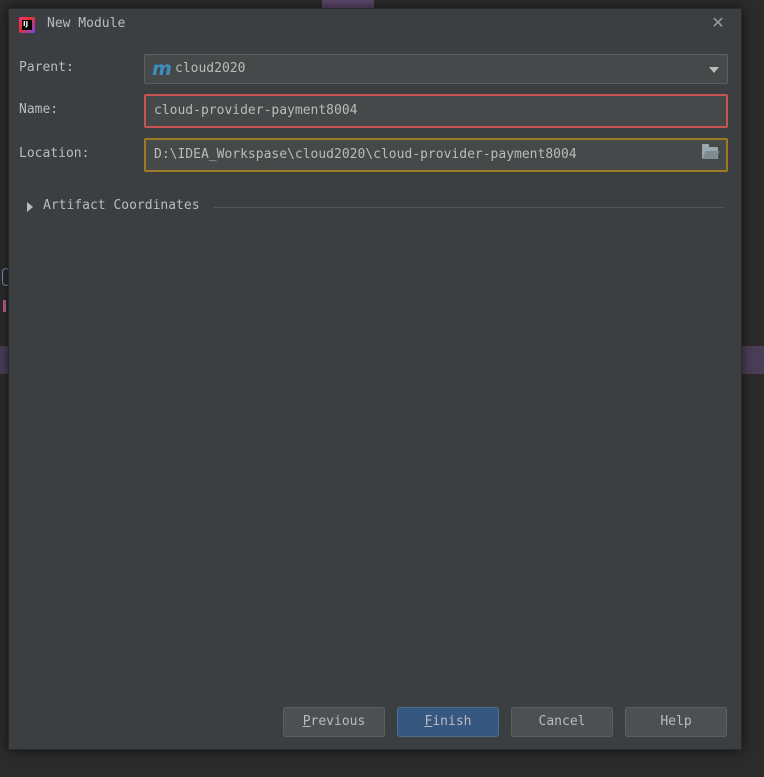 The image size is (764, 777). I want to click on name-value: cloud-provider-payment8004, so click(256, 110).